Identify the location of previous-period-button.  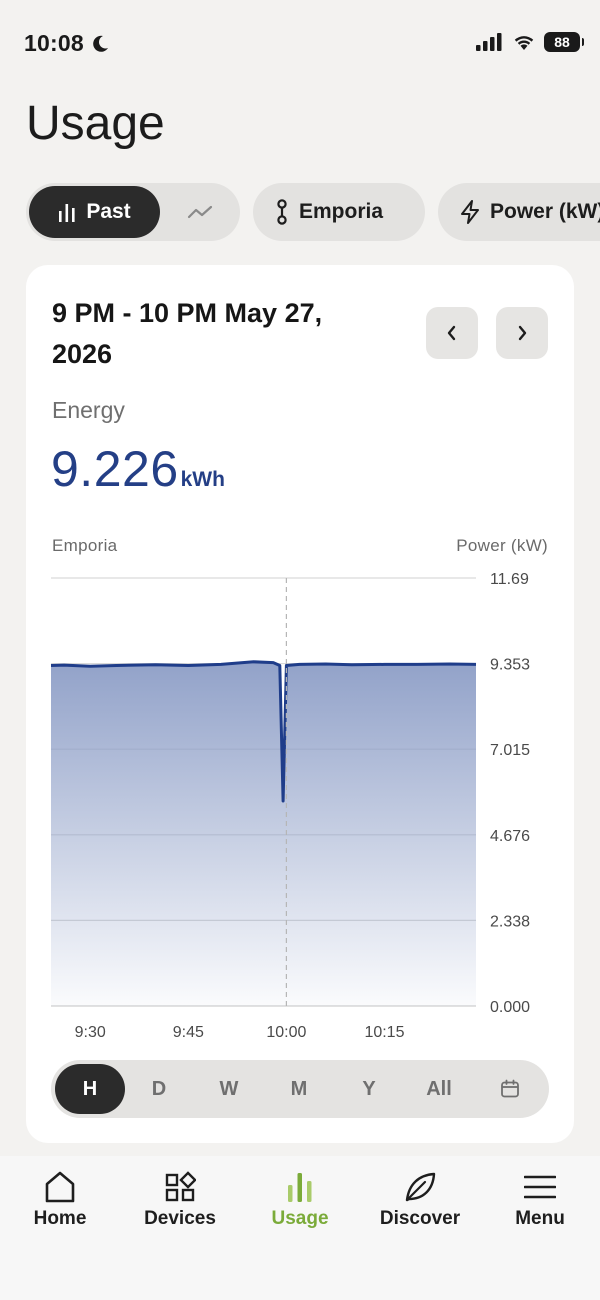
(452, 333).